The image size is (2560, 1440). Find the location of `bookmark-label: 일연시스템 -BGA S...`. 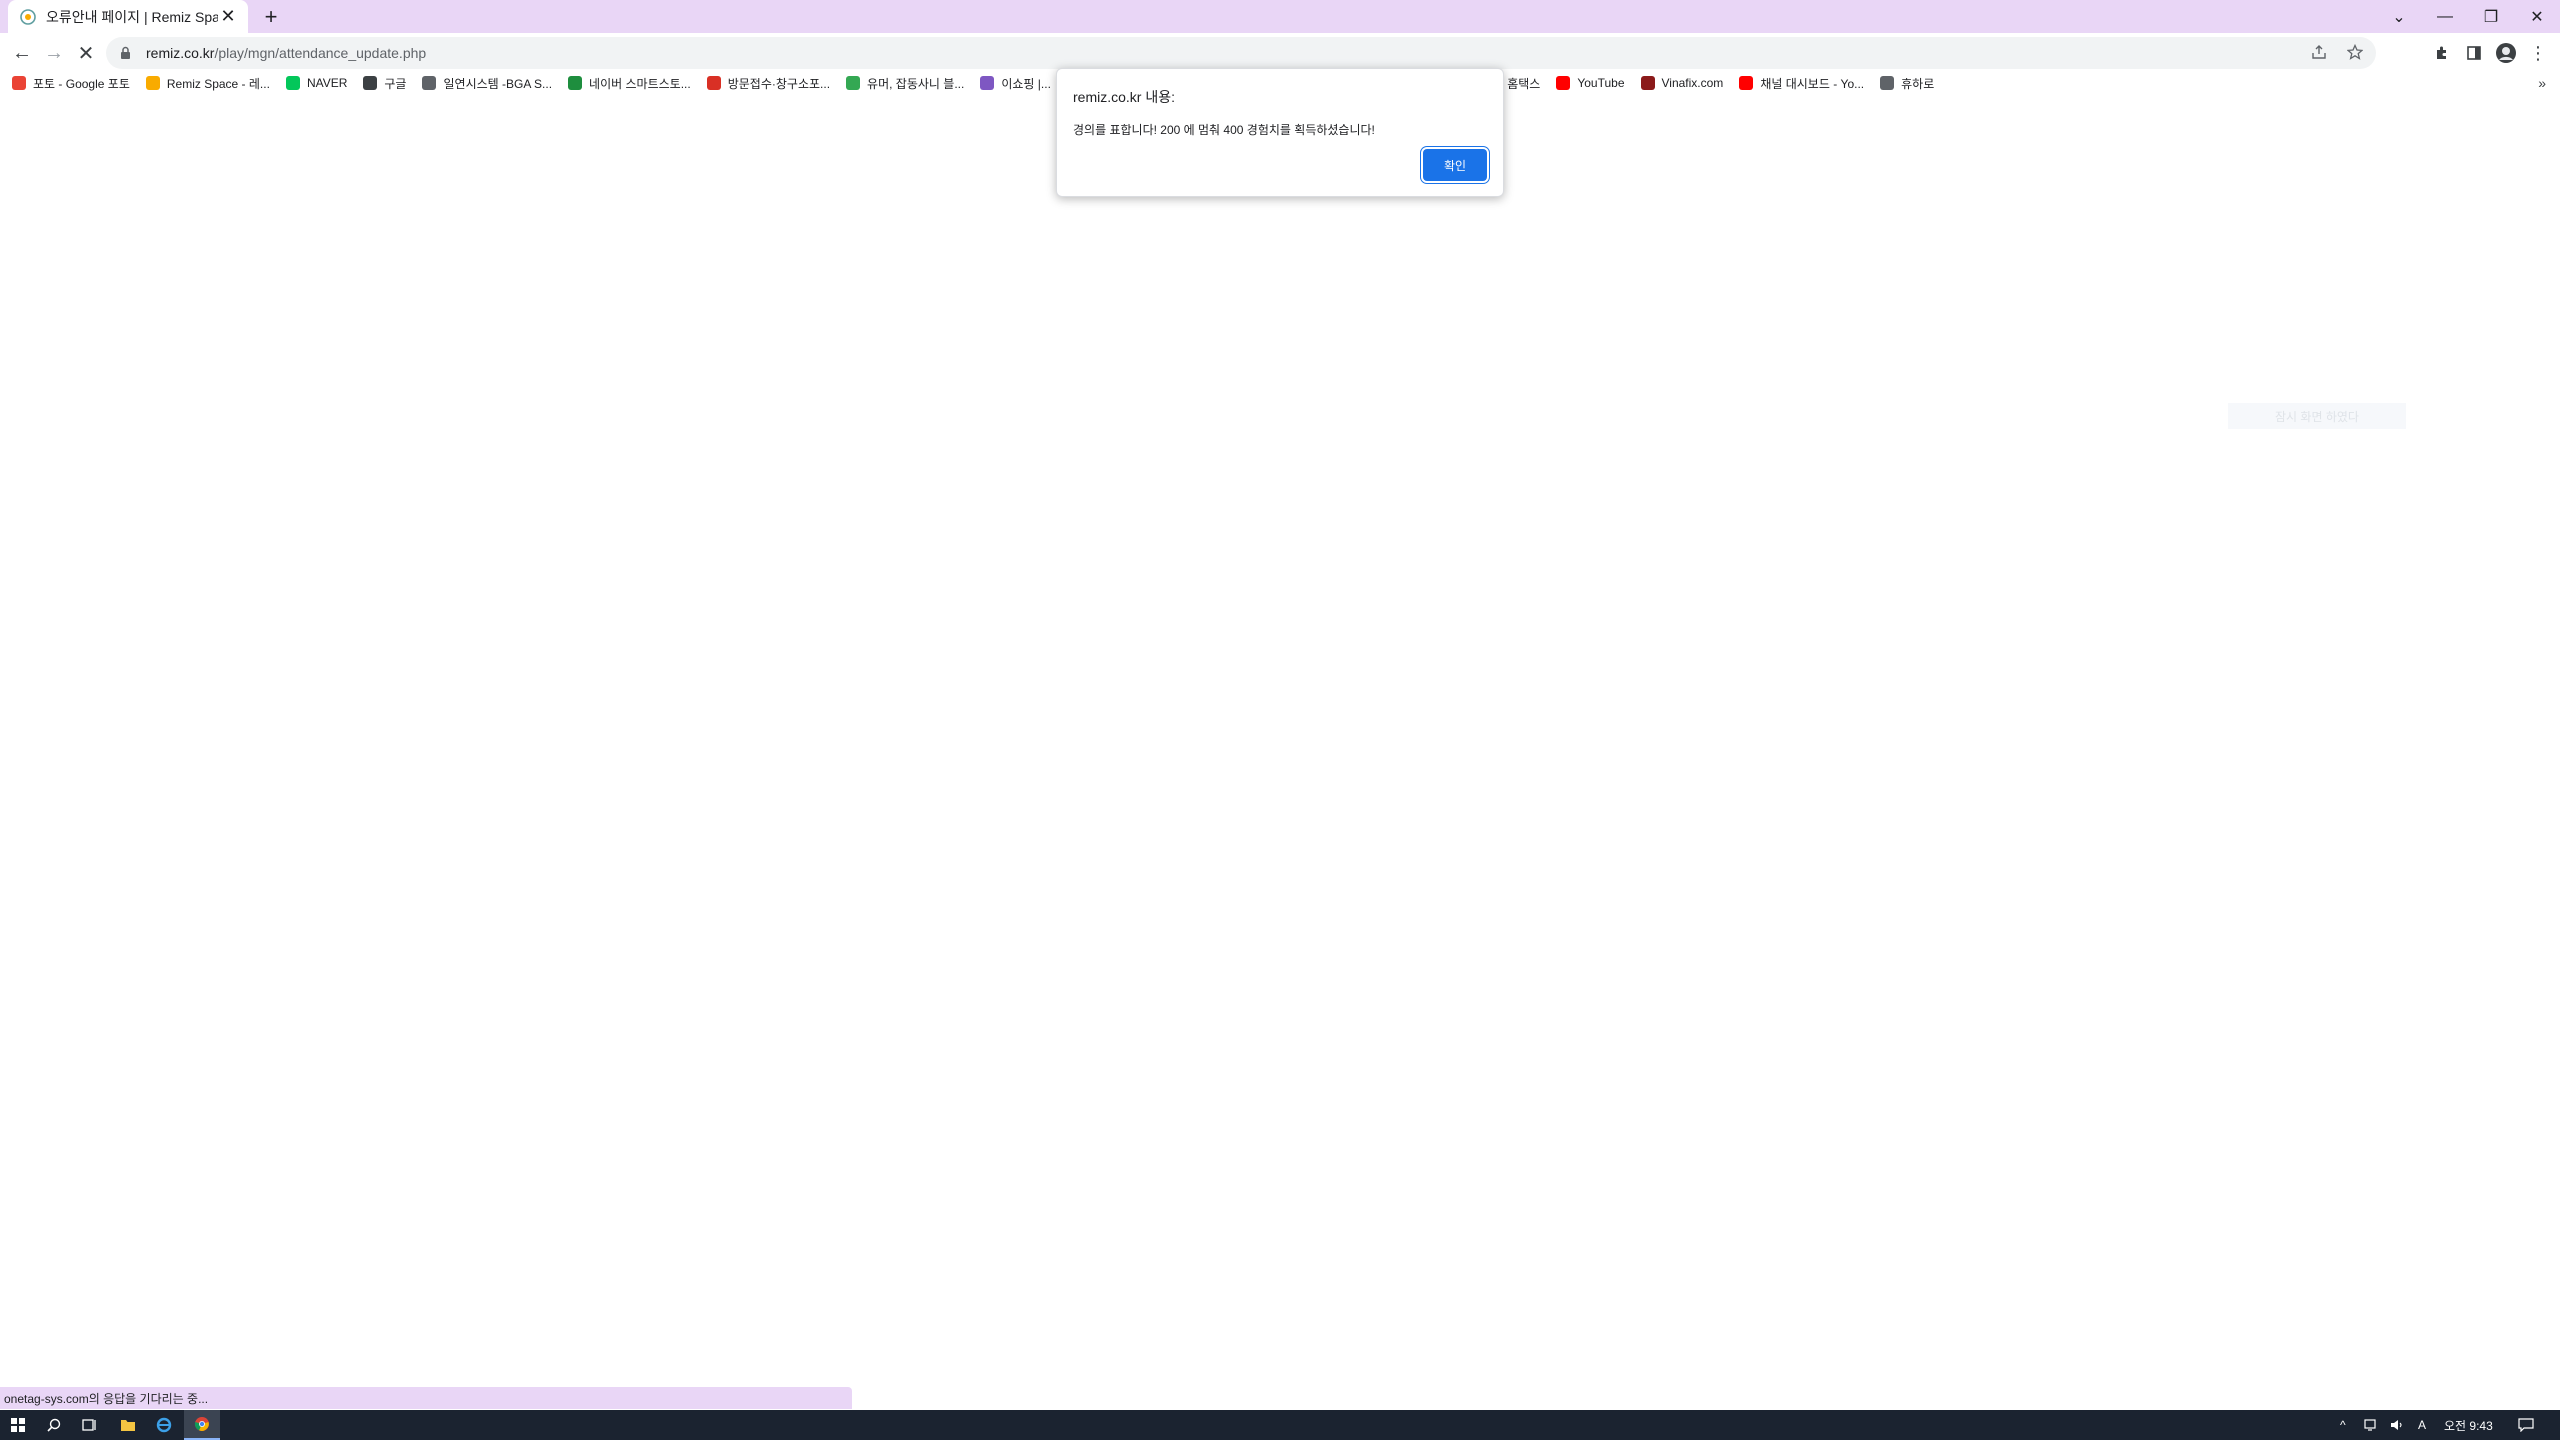

bookmark-label: 일연시스템 -BGA S... is located at coordinates (498, 83).